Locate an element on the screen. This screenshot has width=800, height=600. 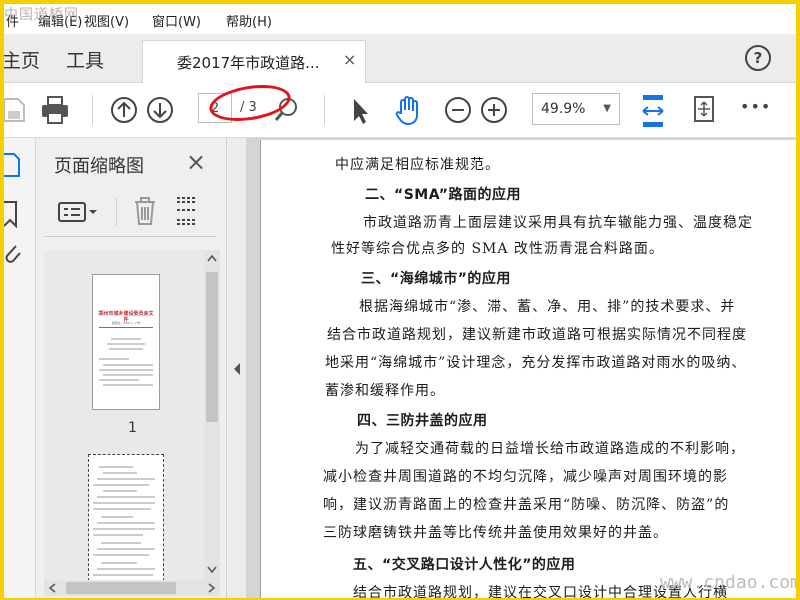
menu-help: 帮助(H) is located at coordinates (249, 20).